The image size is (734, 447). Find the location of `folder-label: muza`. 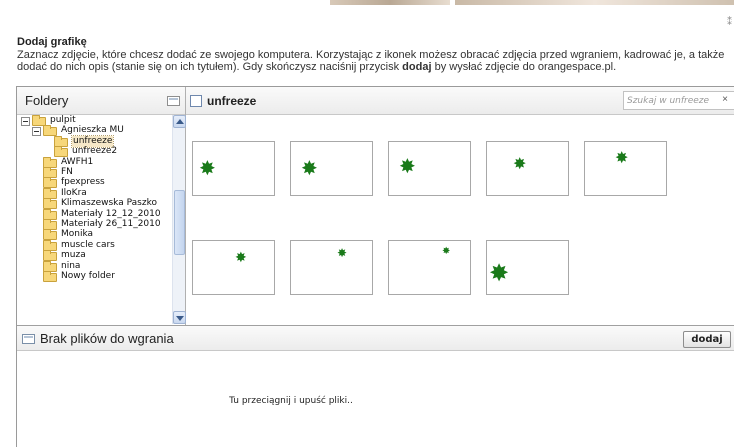

folder-label: muza is located at coordinates (73, 255).